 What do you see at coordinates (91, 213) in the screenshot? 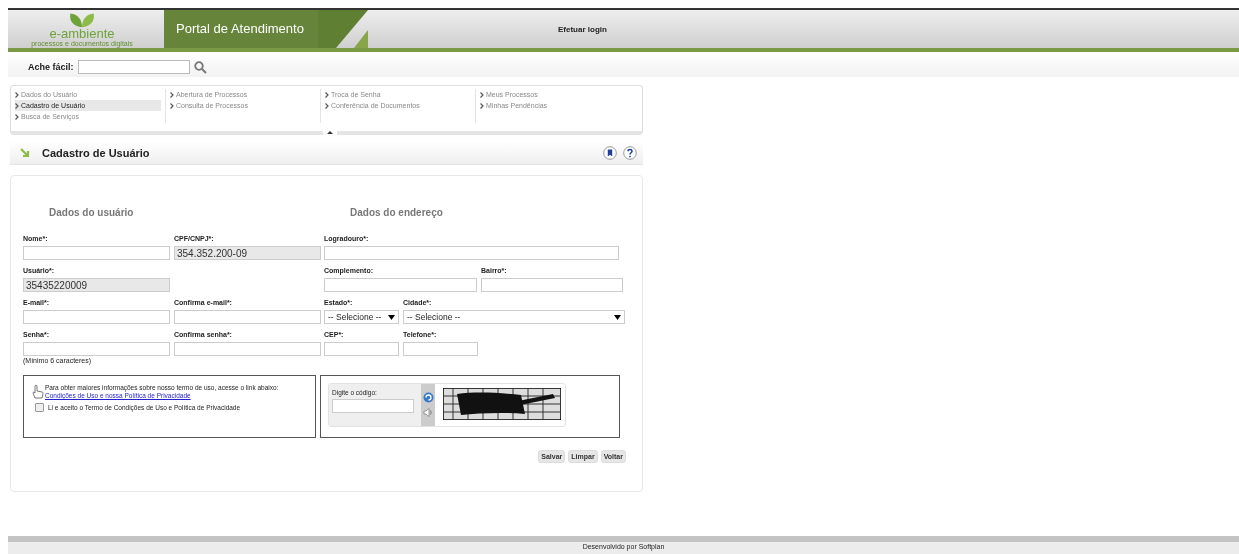
I see `section-heading: Dados do usuário` at bounding box center [91, 213].